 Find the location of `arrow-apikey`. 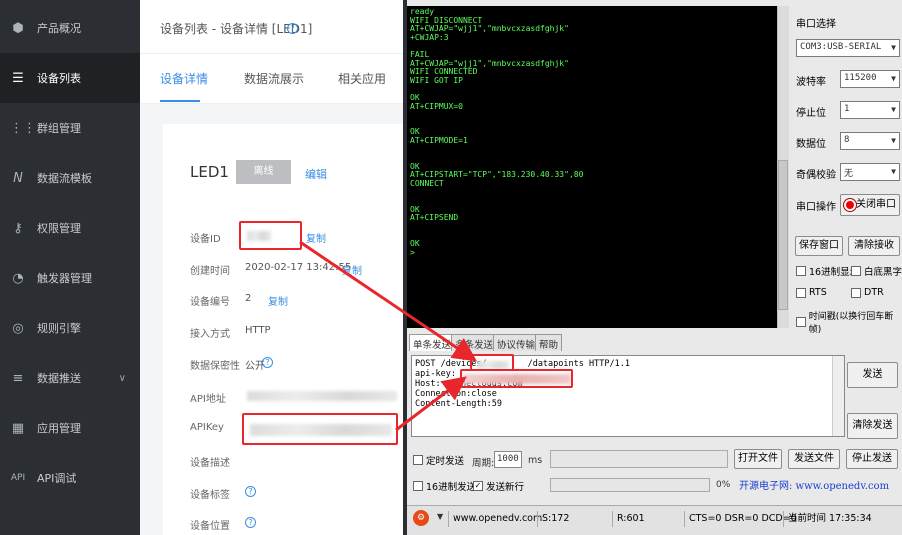

arrow-apikey is located at coordinates (431, 404).